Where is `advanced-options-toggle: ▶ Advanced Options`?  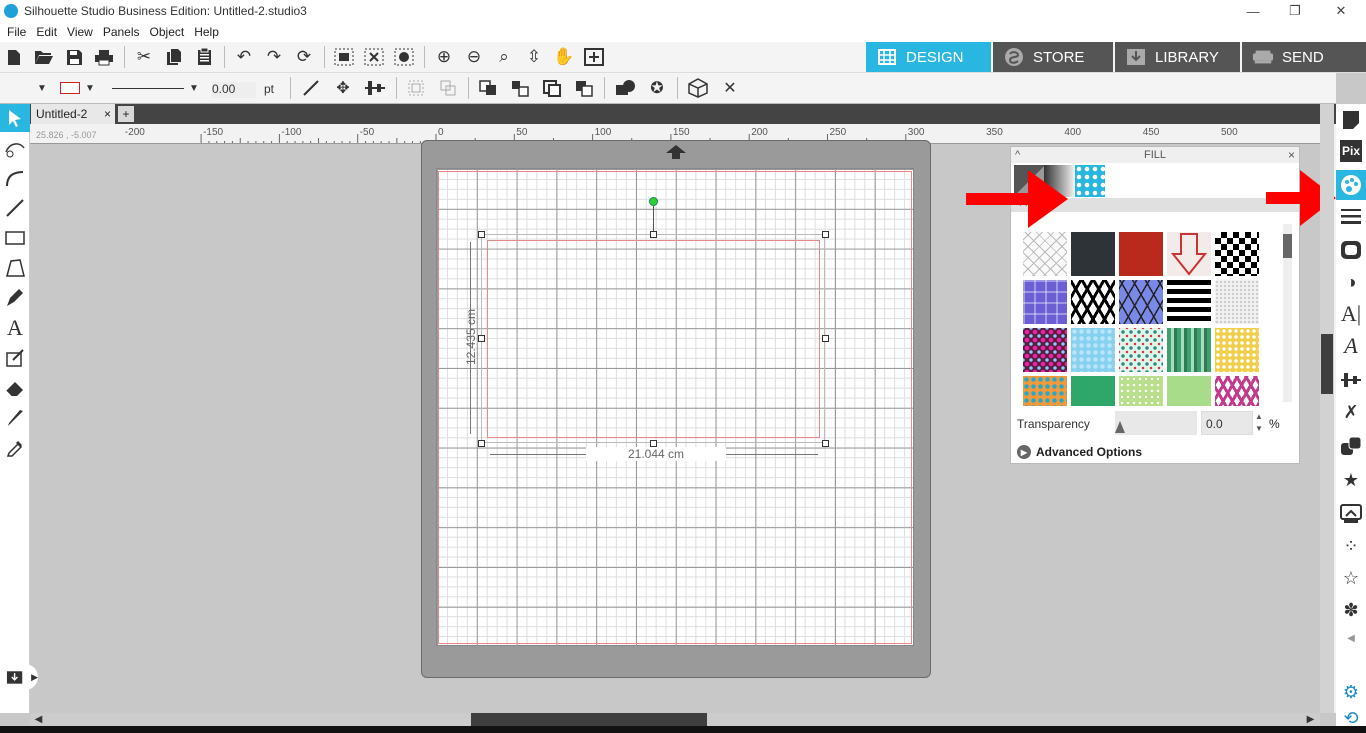
advanced-options-toggle: ▶ Advanced Options is located at coordinates (1079, 452).